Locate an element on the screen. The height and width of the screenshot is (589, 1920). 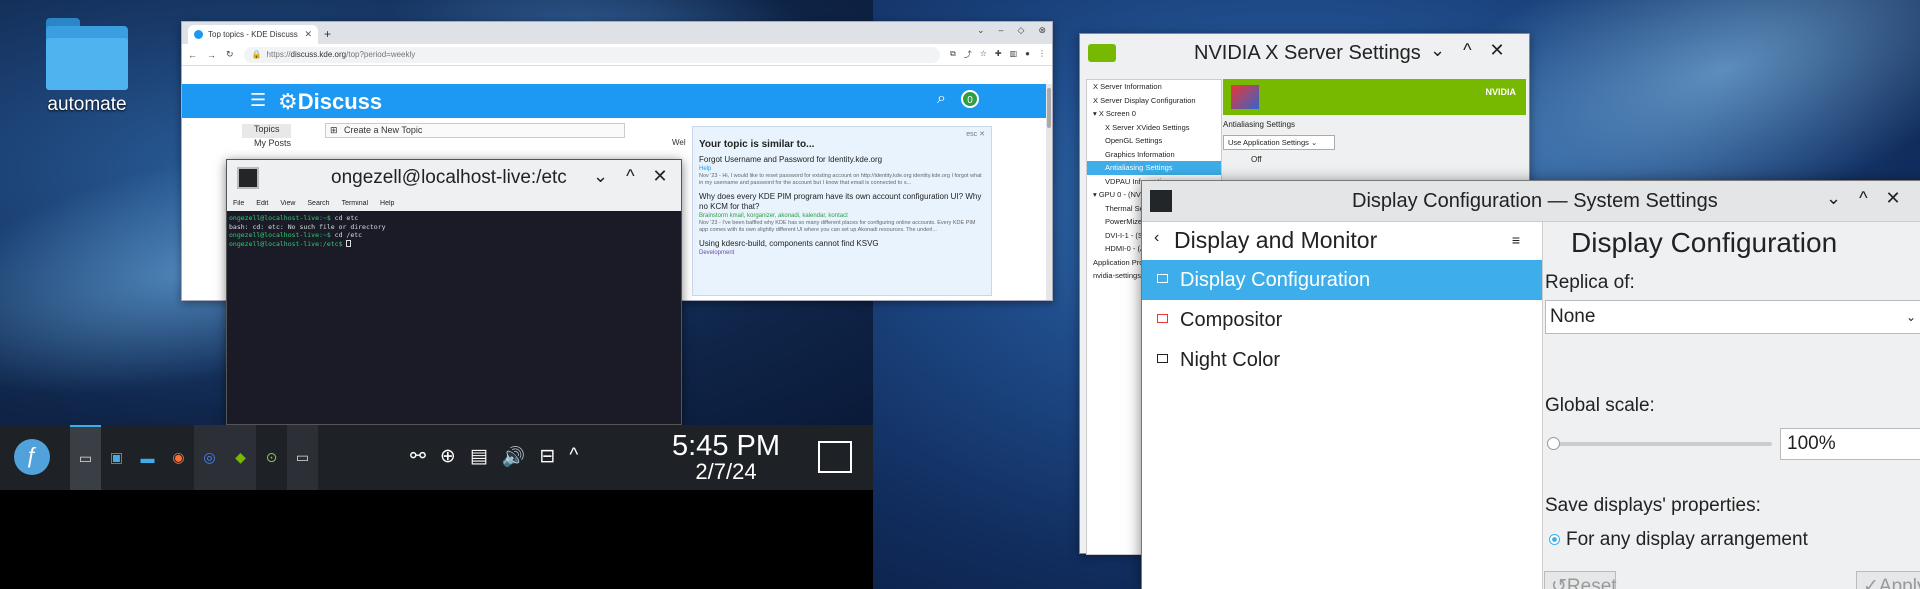
updates-icon: ⊕ is located at coordinates (448, 457).